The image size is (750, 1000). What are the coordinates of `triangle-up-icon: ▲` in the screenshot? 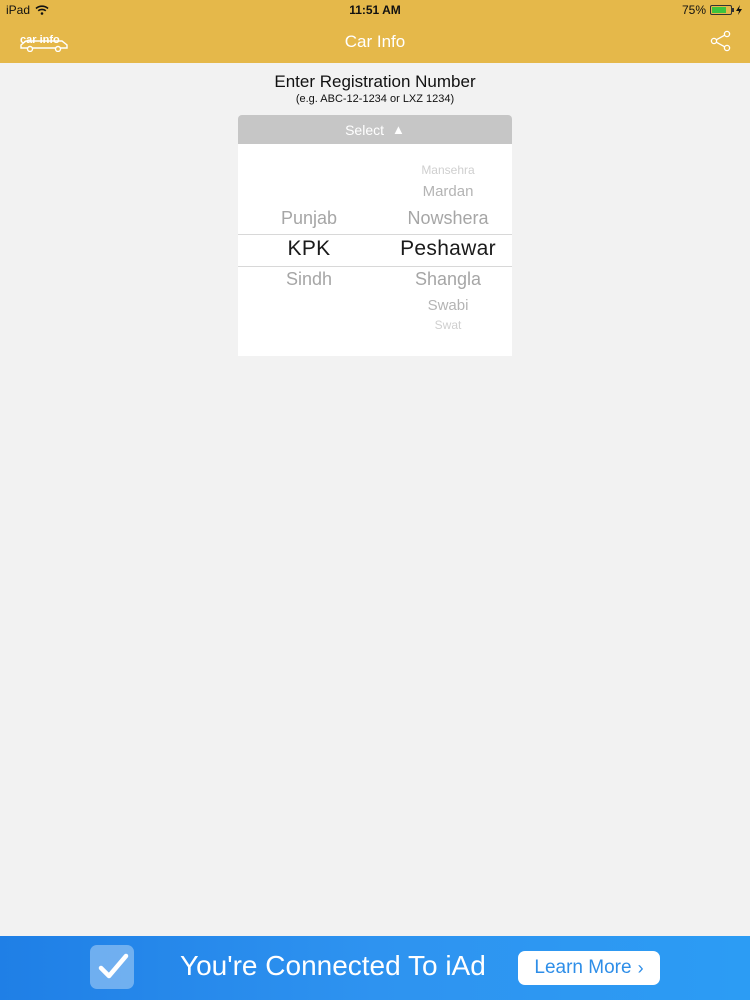 It's located at (398, 129).